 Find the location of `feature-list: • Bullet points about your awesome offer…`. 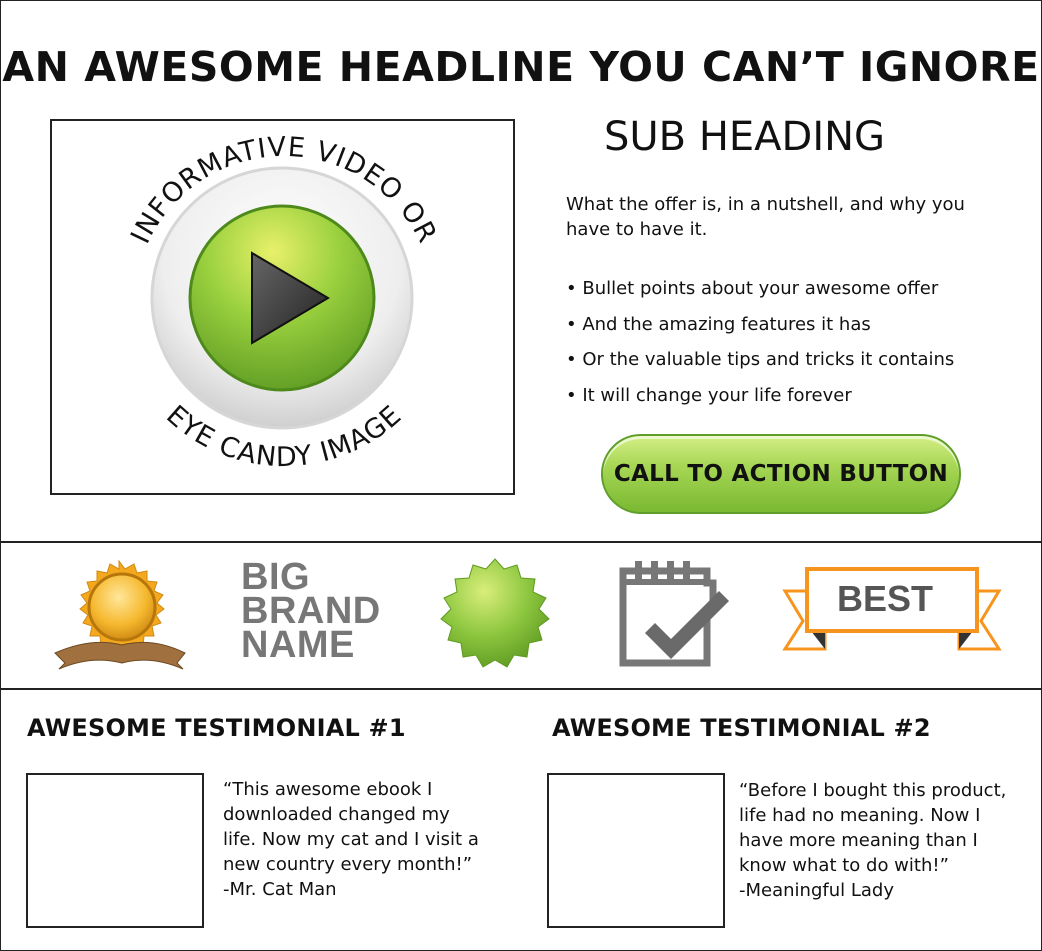

feature-list: • Bullet points about your awesome offer… is located at coordinates (760, 347).